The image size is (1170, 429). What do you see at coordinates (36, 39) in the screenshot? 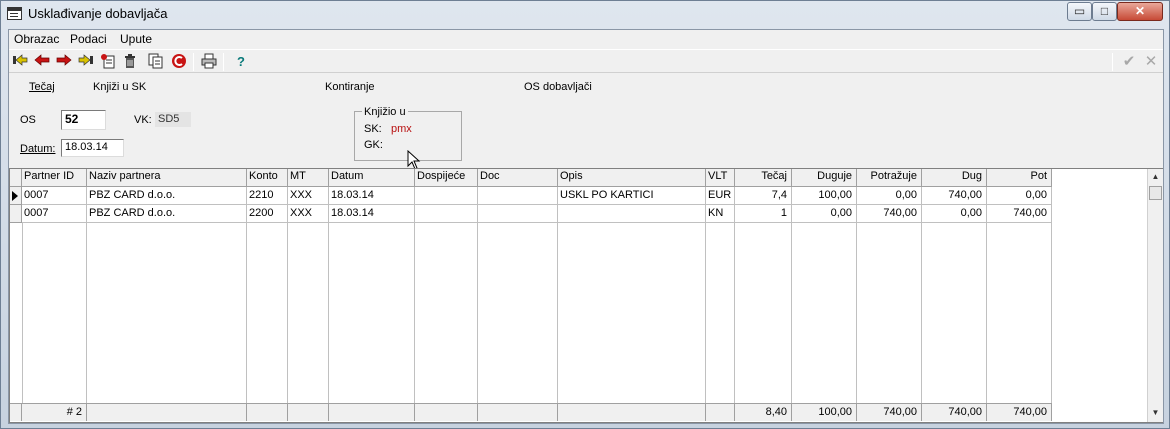
I see `menu-obrazac: Obrazac` at bounding box center [36, 39].